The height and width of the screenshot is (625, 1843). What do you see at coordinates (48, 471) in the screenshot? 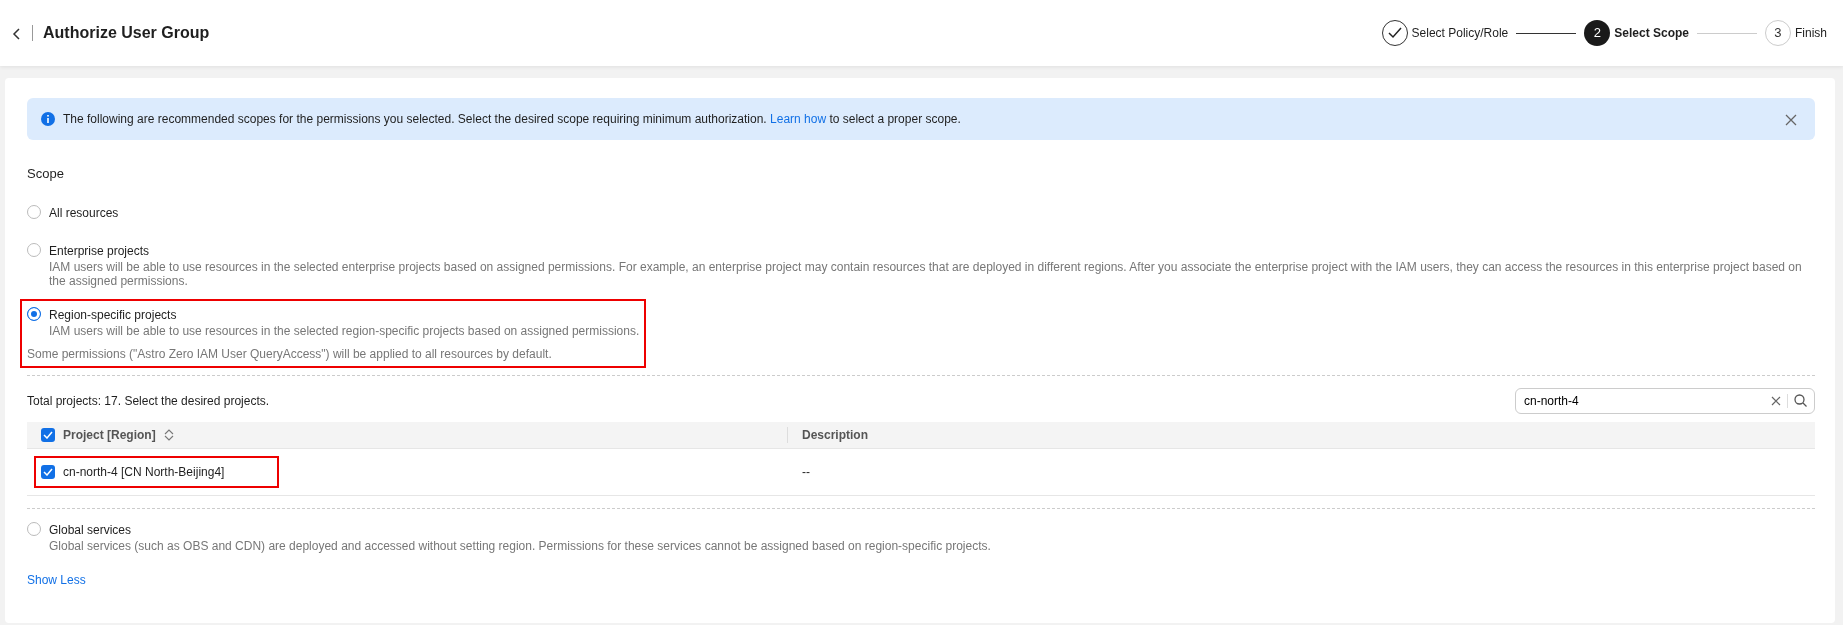
I see `row-checkbox` at bounding box center [48, 471].